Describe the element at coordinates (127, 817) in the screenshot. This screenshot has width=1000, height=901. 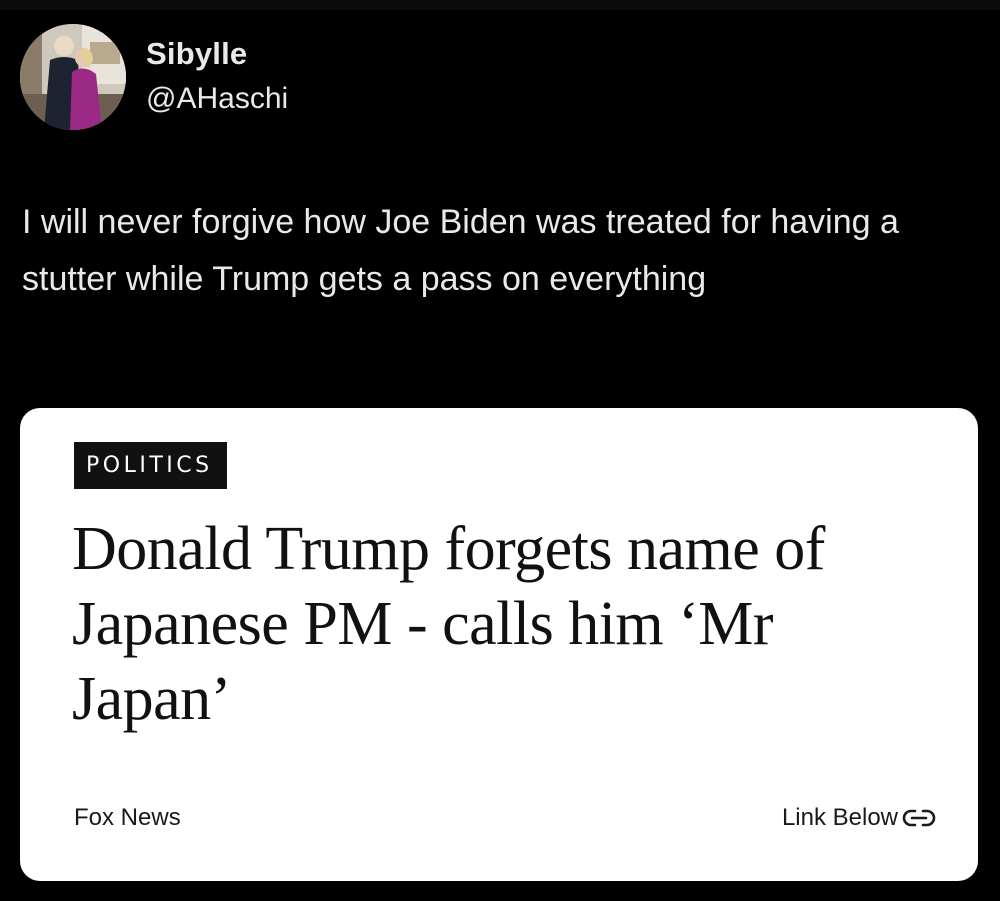
I see `article-source: Fox News` at that location.